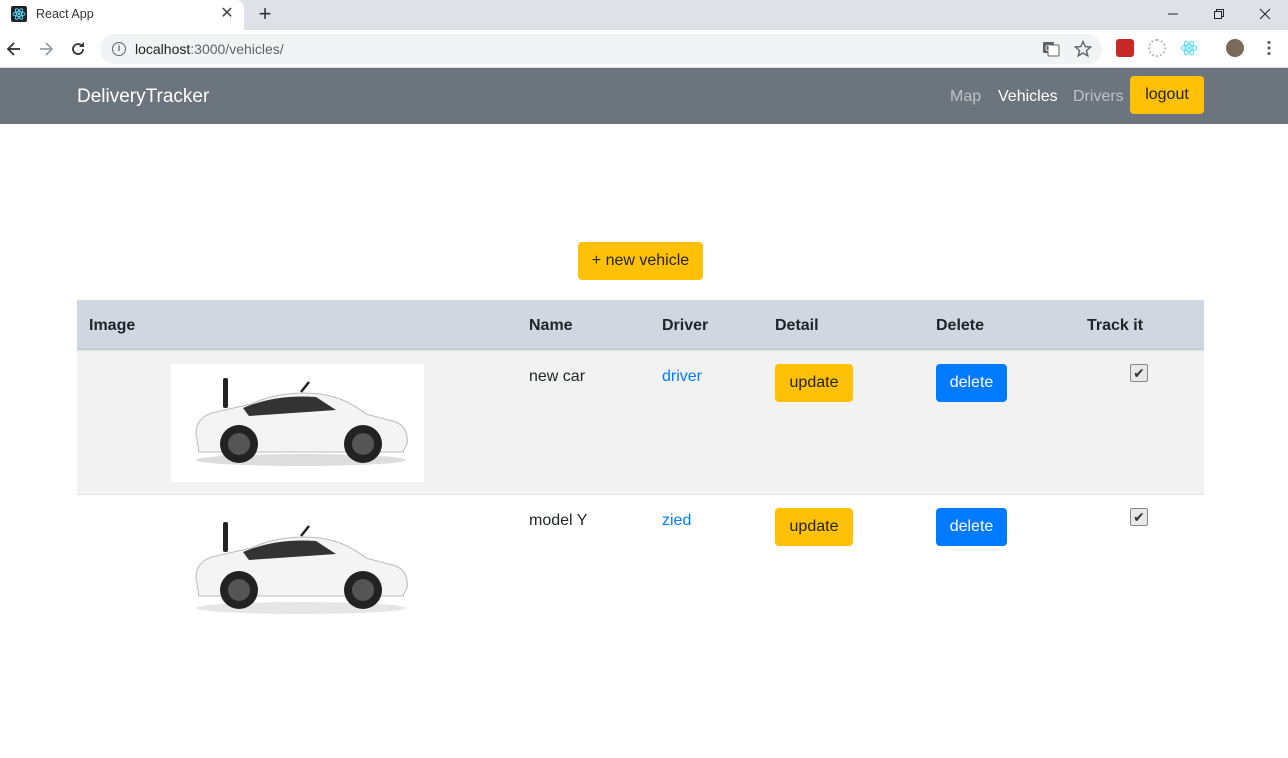 This screenshot has width=1288, height=758. Describe the element at coordinates (1235, 48) in the screenshot. I see `profile-avatar` at that location.